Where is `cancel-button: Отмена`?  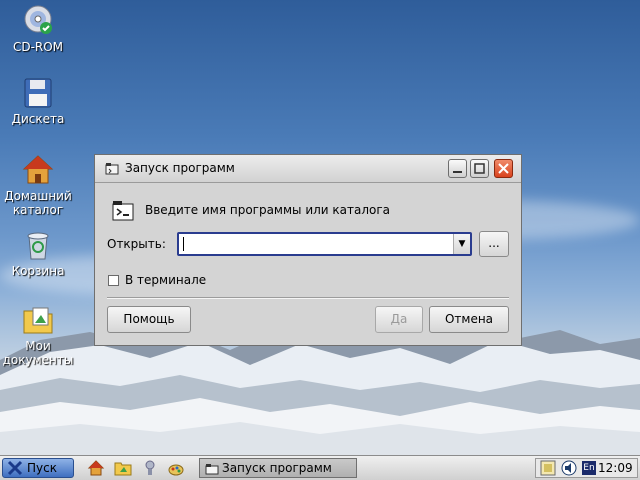
cancel-button: Отмена is located at coordinates (469, 319).